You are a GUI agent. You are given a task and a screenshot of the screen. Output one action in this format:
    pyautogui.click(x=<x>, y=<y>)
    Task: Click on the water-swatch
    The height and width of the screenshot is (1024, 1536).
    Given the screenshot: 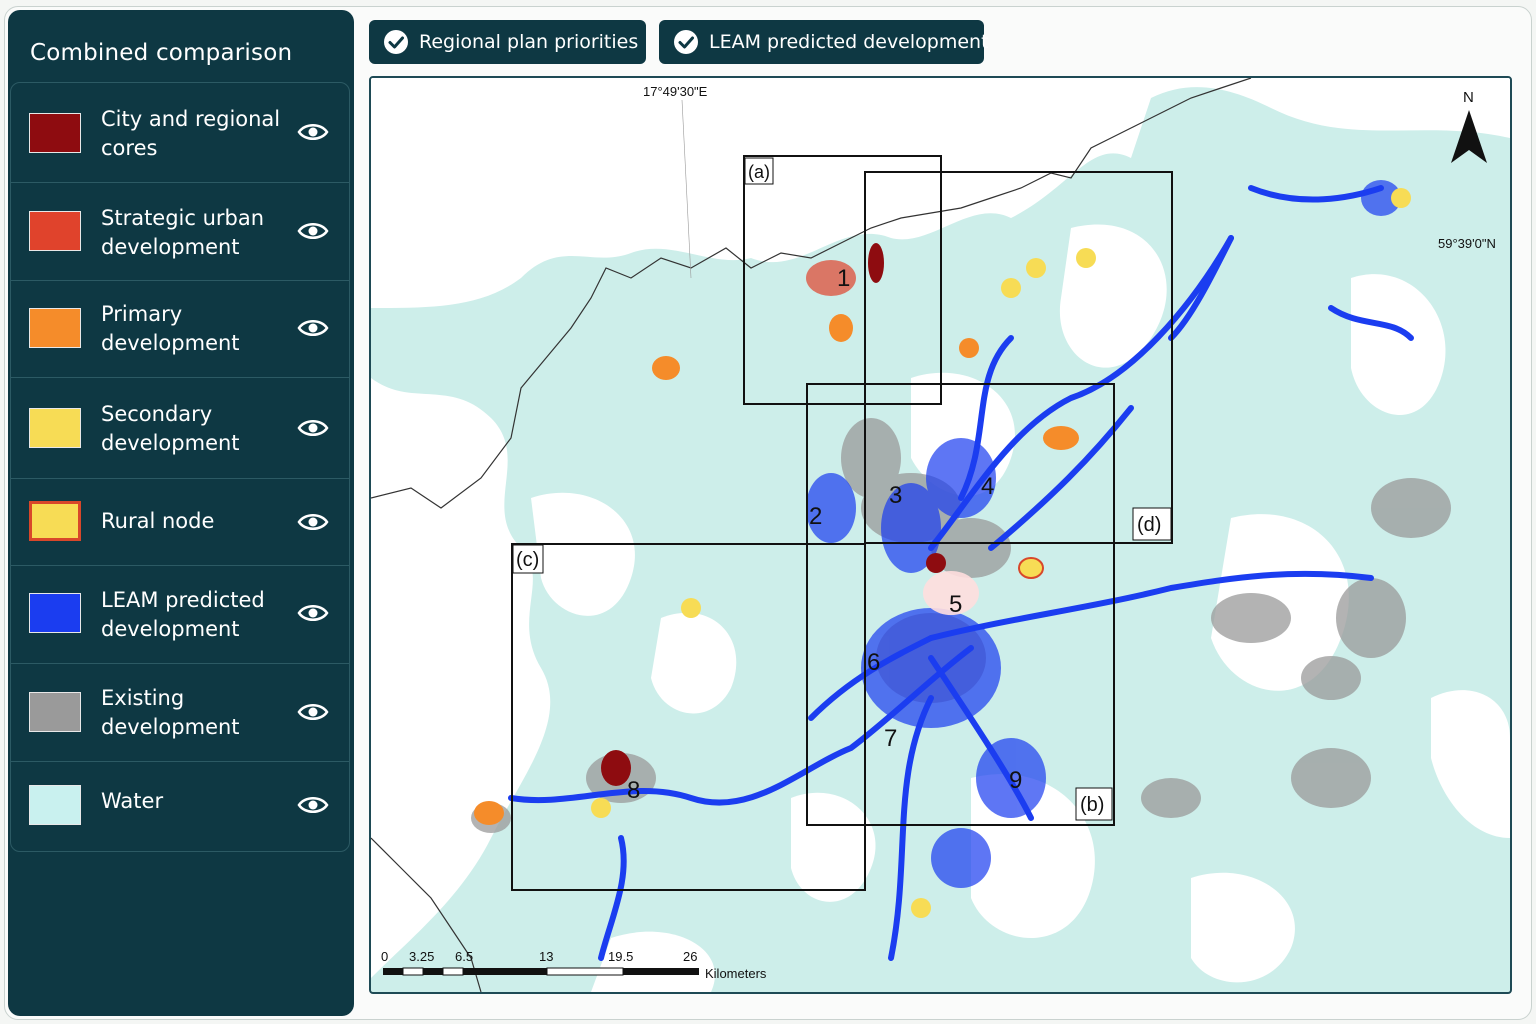 What is the action you would take?
    pyautogui.click(x=55, y=805)
    